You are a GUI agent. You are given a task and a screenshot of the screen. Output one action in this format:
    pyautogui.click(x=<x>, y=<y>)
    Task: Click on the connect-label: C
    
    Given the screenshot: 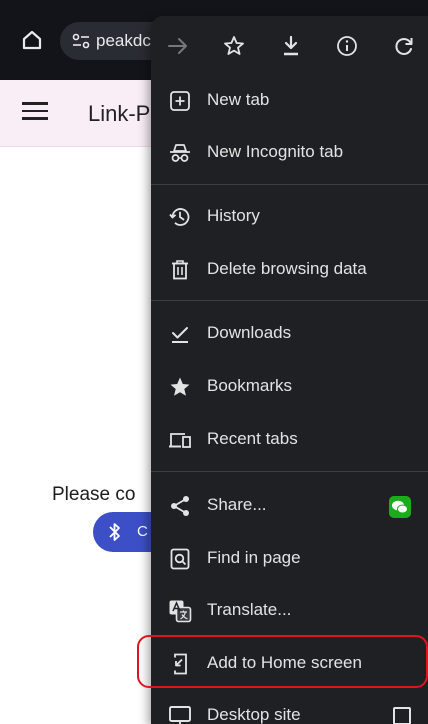 What is the action you would take?
    pyautogui.click(x=142, y=531)
    